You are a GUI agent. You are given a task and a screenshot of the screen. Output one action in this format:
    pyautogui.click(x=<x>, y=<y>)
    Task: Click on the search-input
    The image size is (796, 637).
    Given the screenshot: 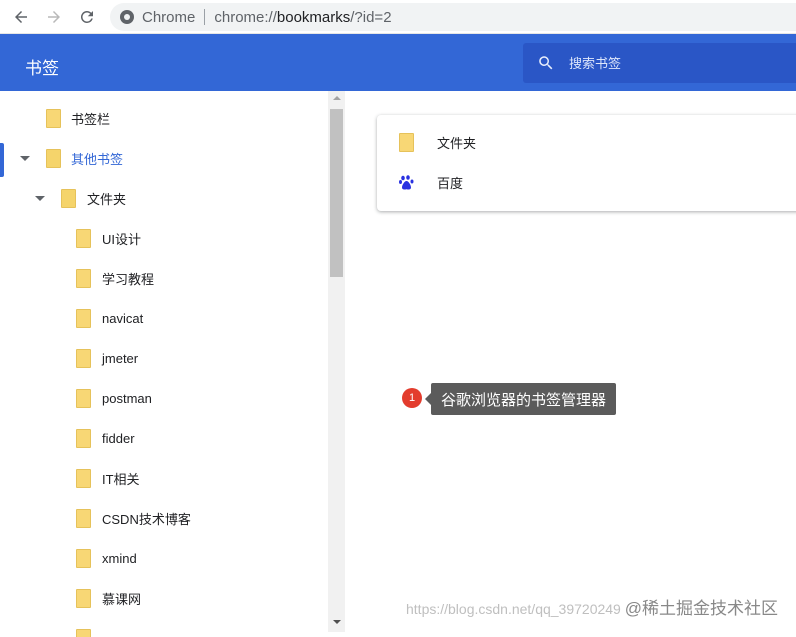 What is the action you would take?
    pyautogui.click(x=669, y=63)
    